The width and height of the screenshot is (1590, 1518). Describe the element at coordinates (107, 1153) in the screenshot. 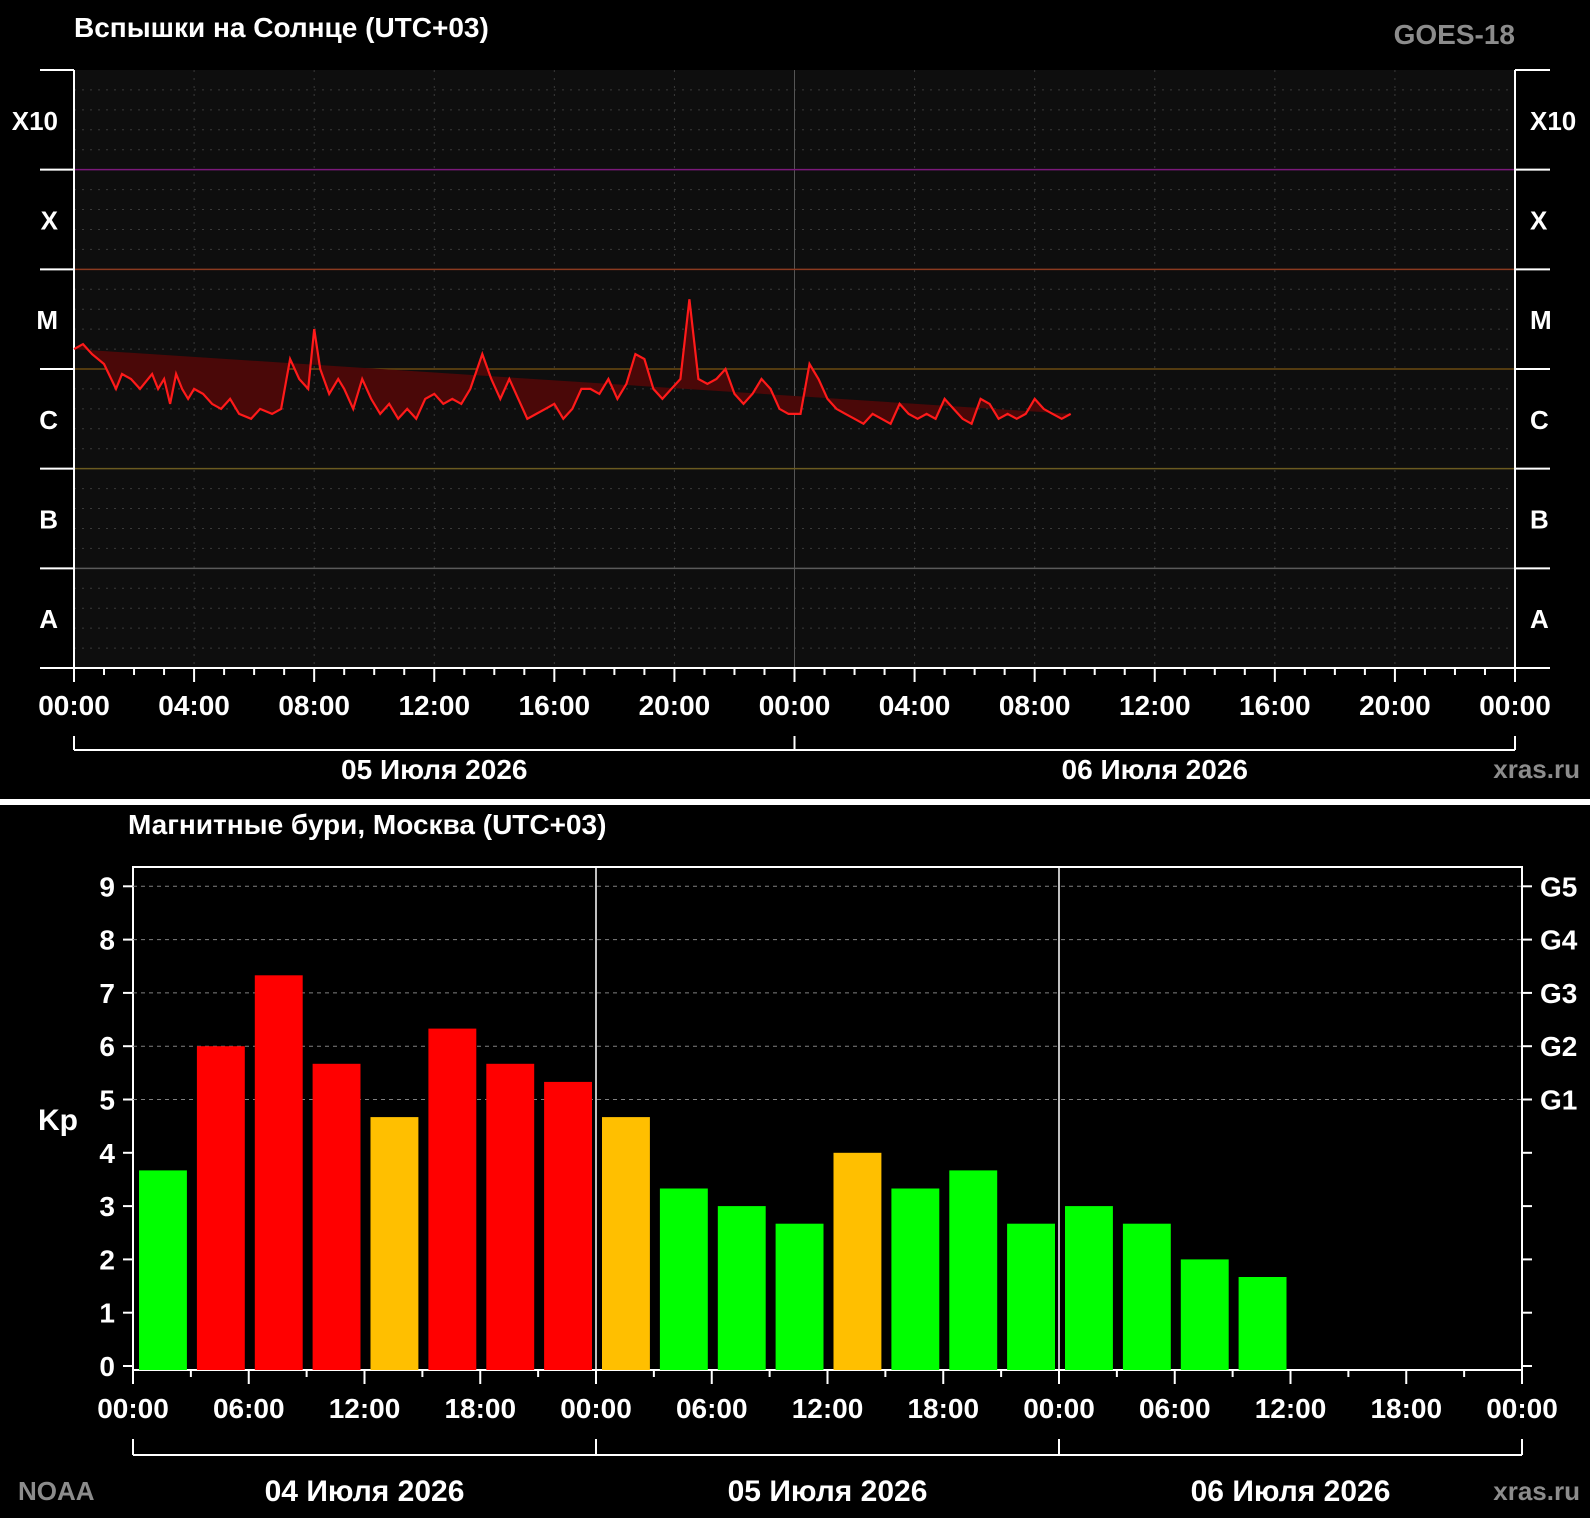

I see `kp-y-tick-label: 4` at that location.